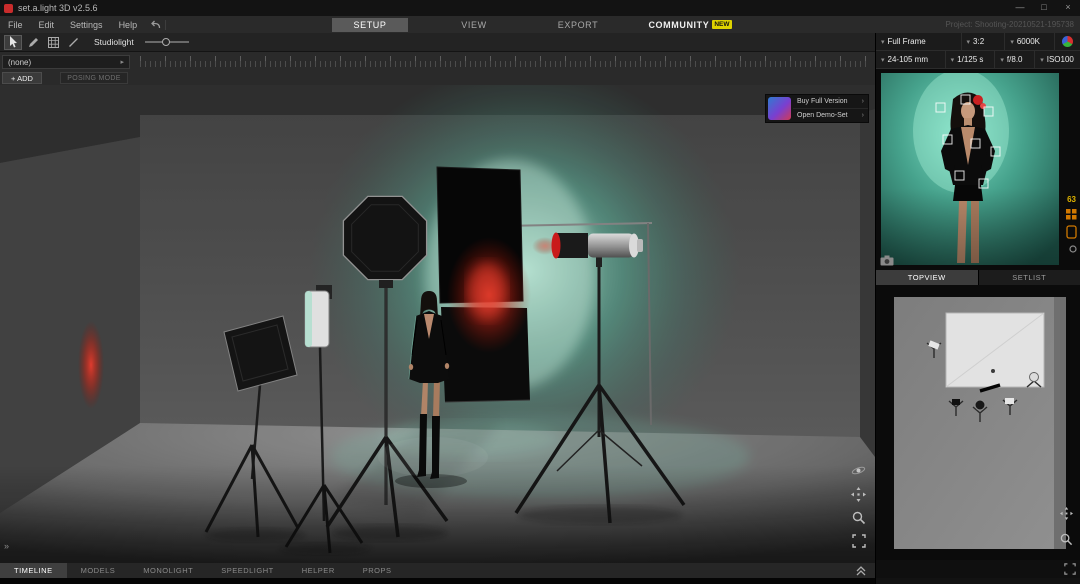  What do you see at coordinates (858, 541) in the screenshot?
I see `frame-button` at bounding box center [858, 541].